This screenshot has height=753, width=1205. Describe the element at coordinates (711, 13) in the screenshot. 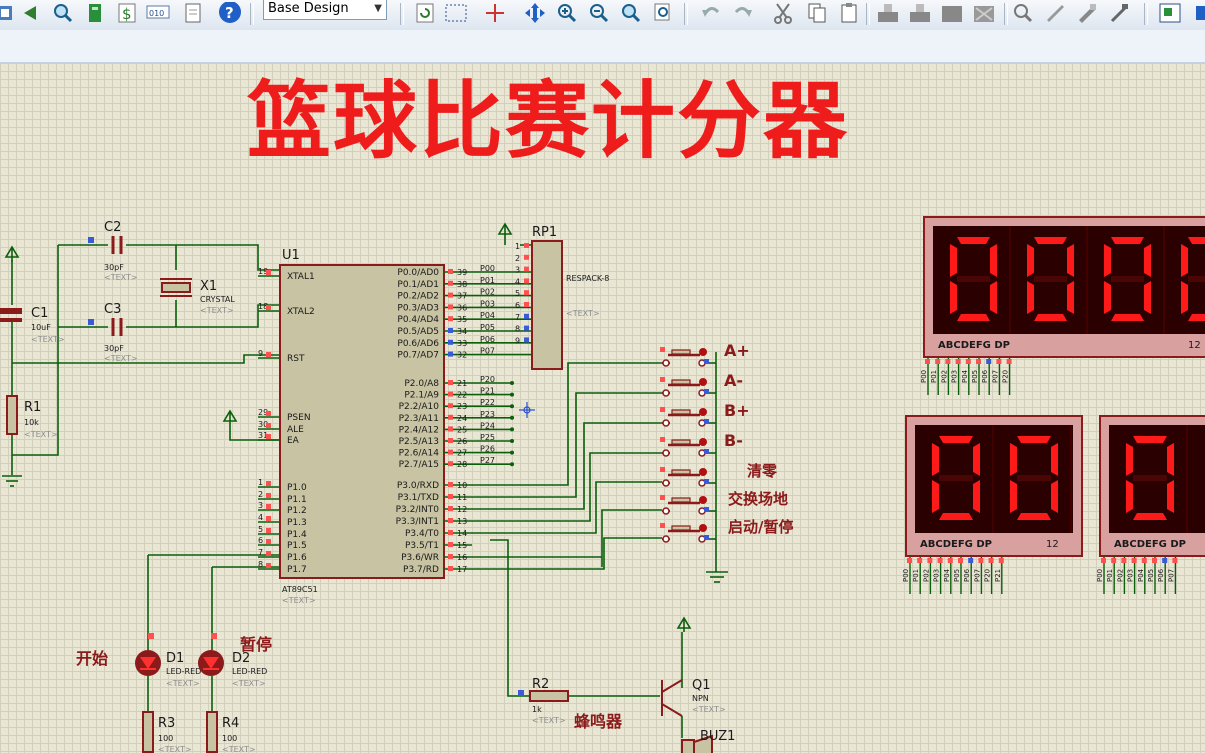

I see `undo-icon` at that location.